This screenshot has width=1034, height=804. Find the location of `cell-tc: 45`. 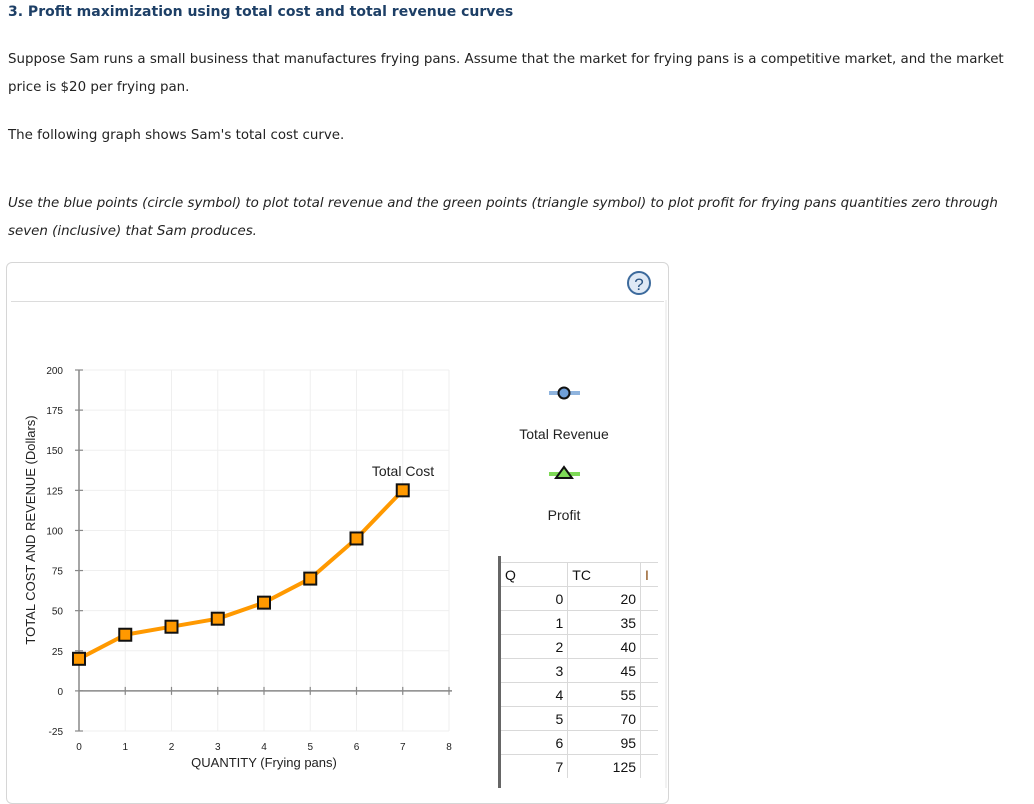

cell-tc: 45 is located at coordinates (604, 670).